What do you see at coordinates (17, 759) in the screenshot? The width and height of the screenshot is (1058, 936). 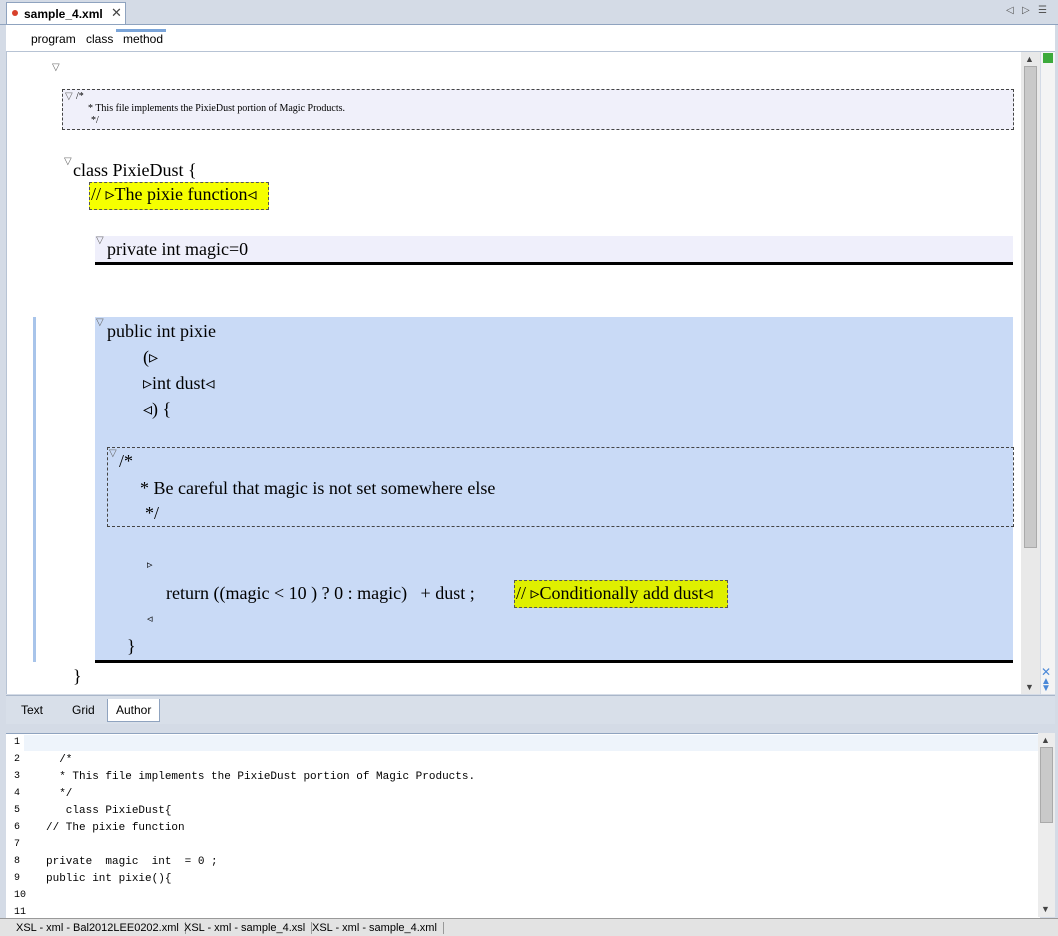 I see `line-number: 2` at bounding box center [17, 759].